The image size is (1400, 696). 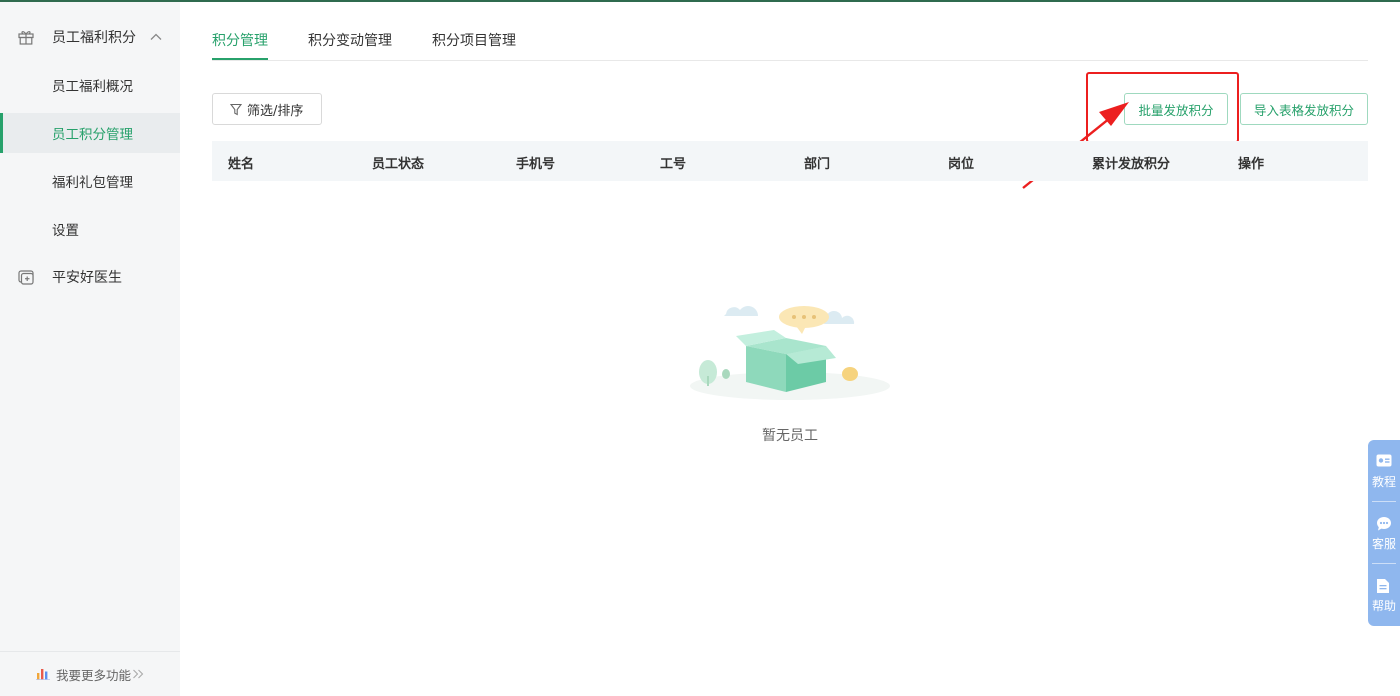 What do you see at coordinates (240, 40) in the screenshot?
I see `tab-points-management: 积分管理` at bounding box center [240, 40].